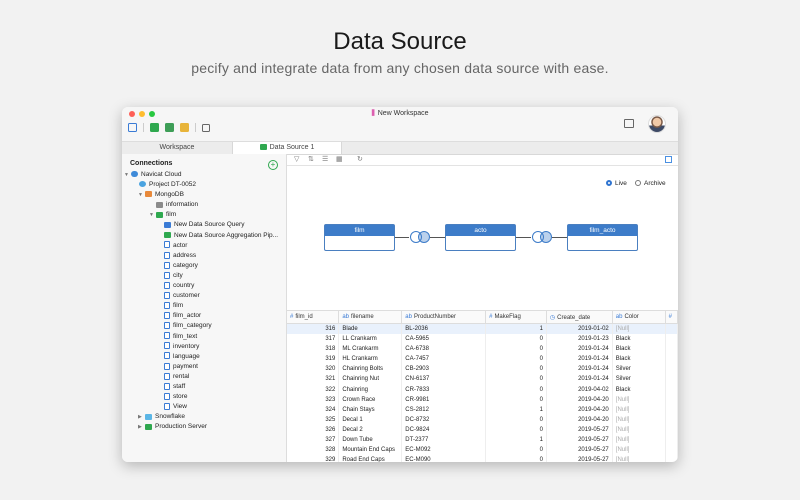  I want to click on table-cell: EC-M092, so click(444, 450).